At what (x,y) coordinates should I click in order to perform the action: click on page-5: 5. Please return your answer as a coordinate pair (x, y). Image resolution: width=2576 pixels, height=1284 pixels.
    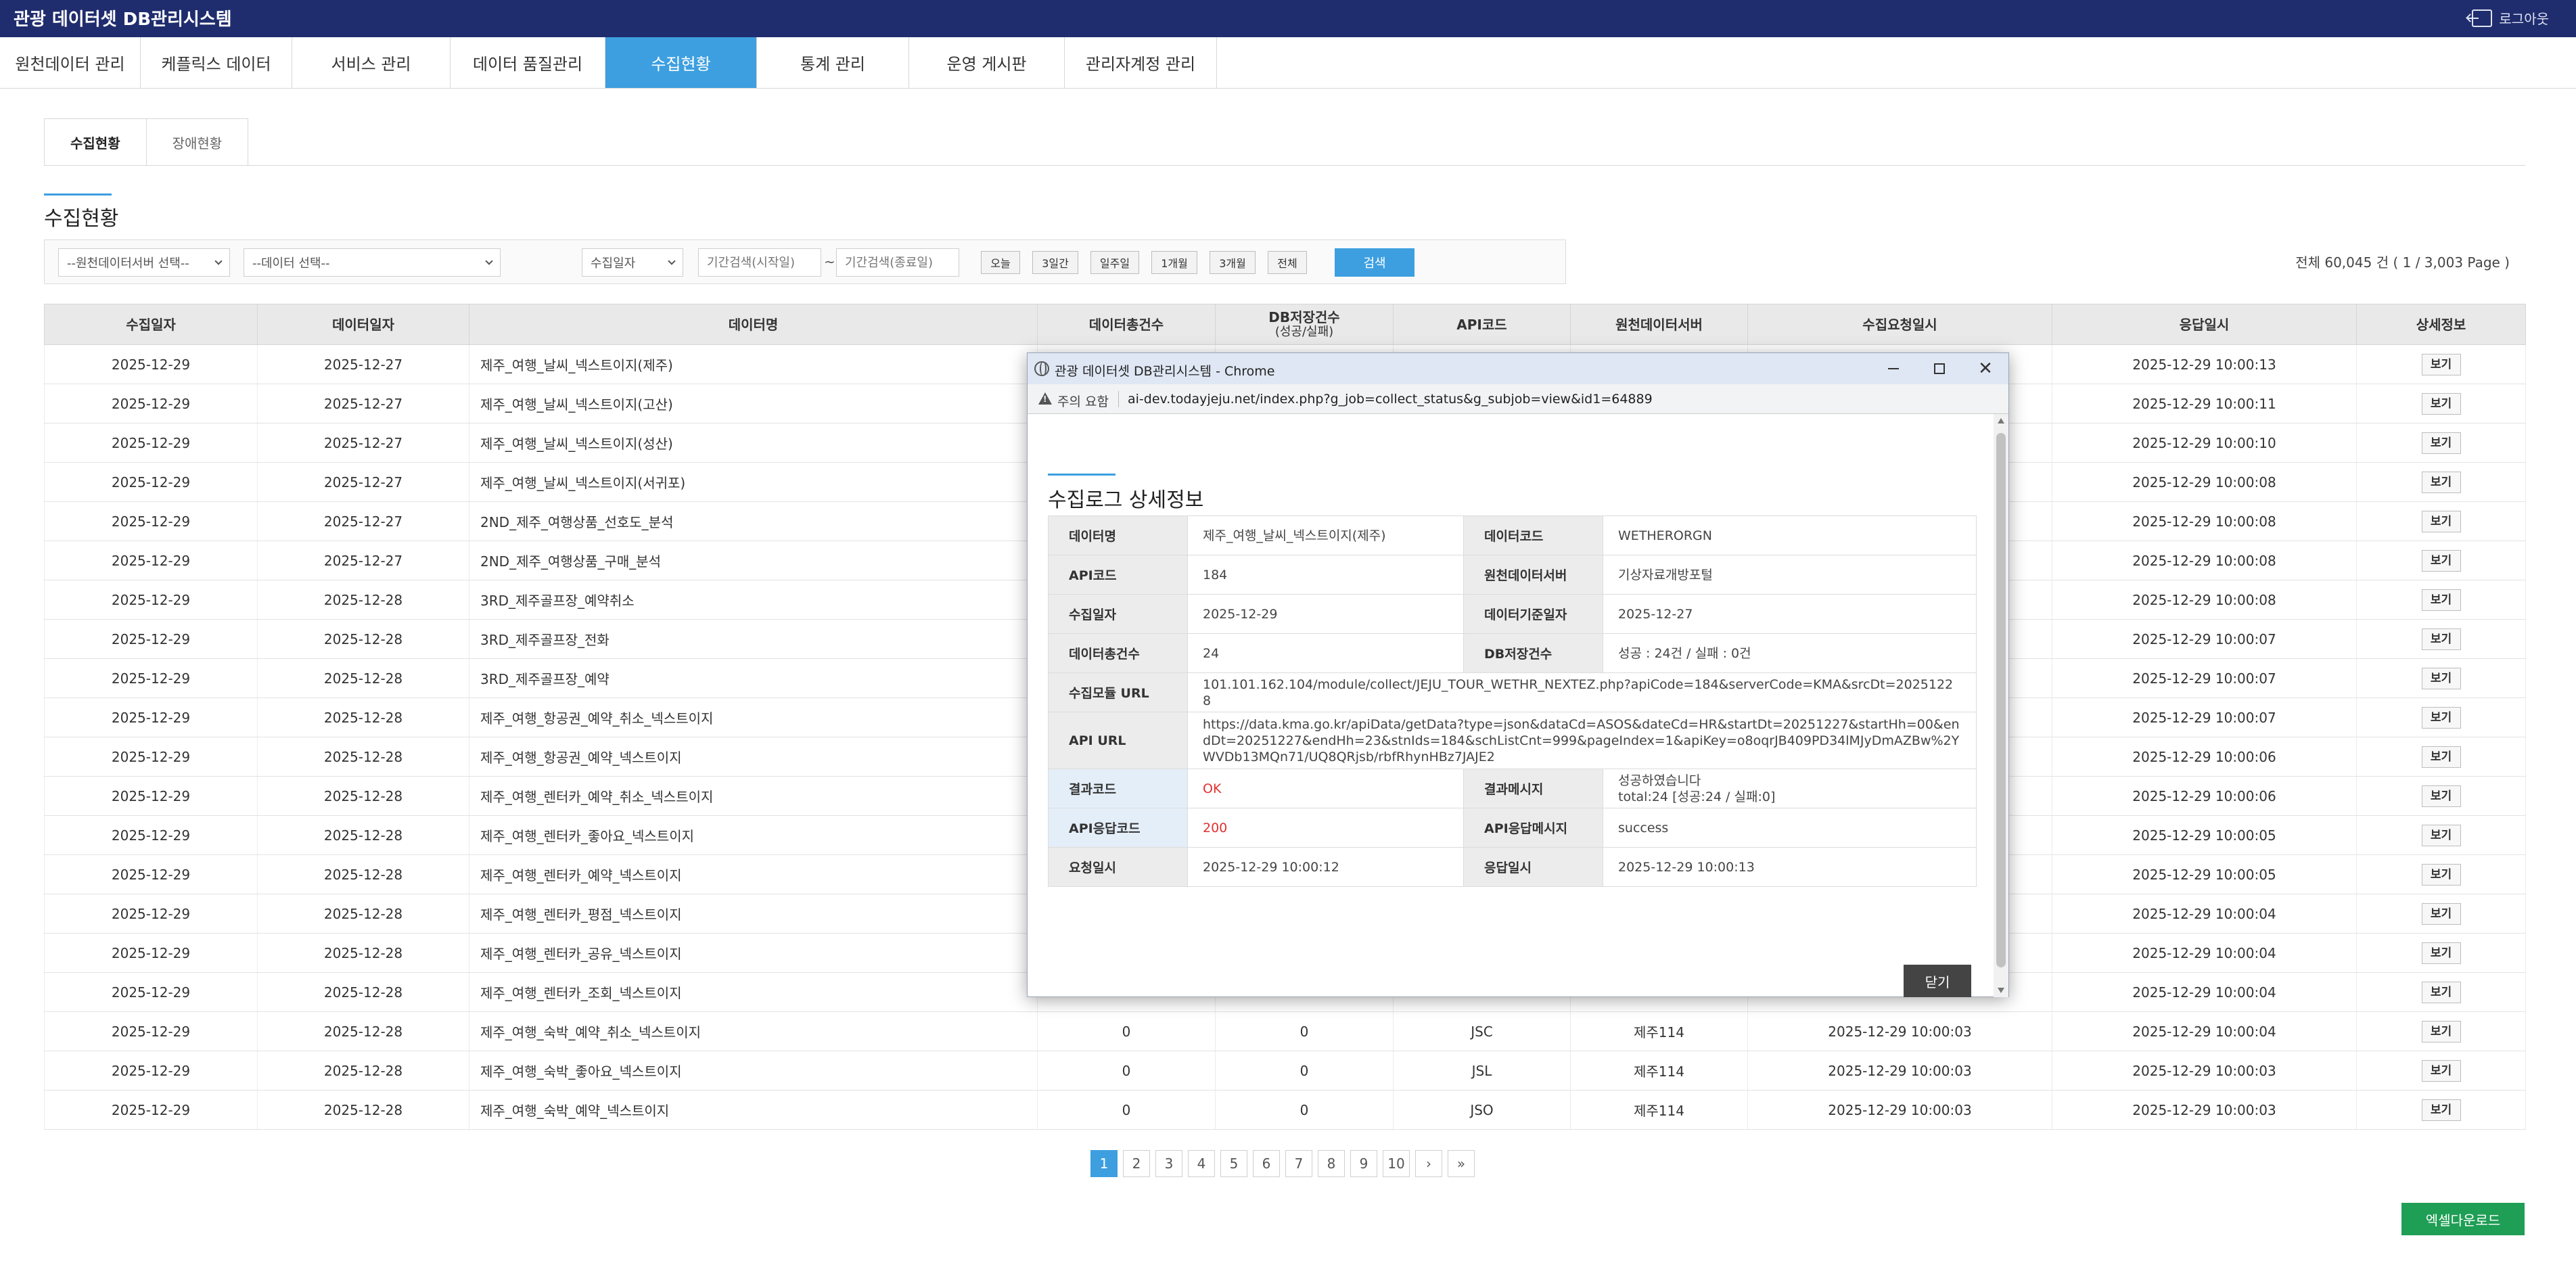
    Looking at the image, I should click on (1233, 1163).